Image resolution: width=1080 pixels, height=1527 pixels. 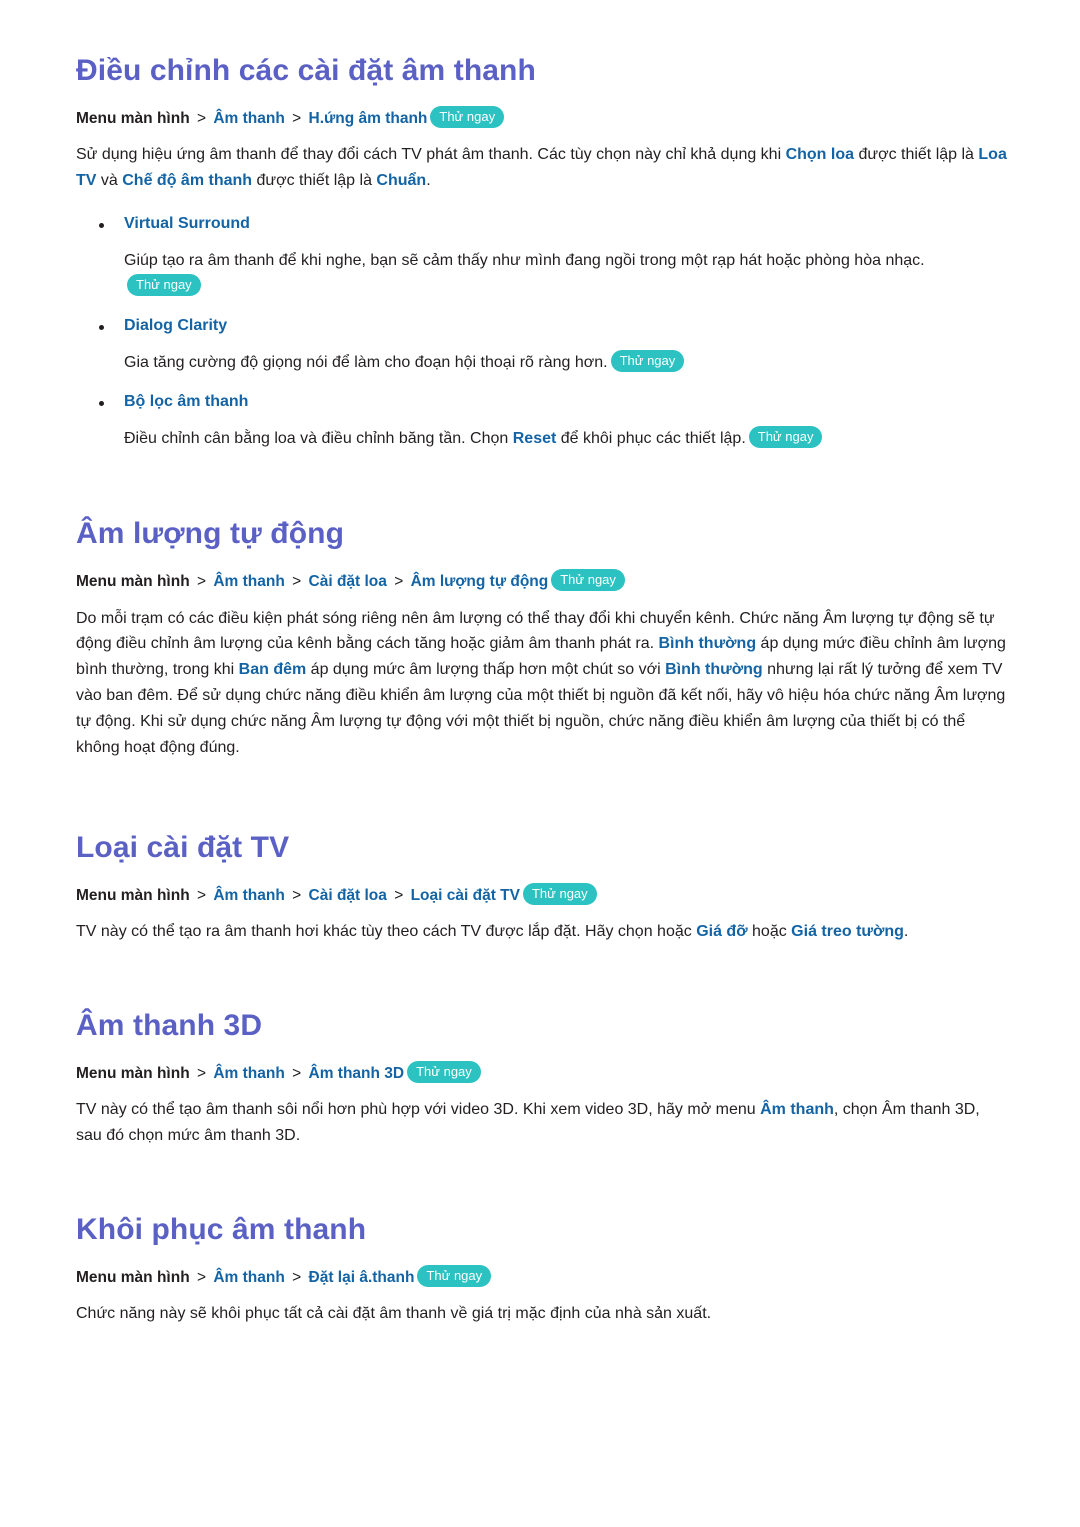 I want to click on term-night: Ban đêm, so click(x=272, y=670).